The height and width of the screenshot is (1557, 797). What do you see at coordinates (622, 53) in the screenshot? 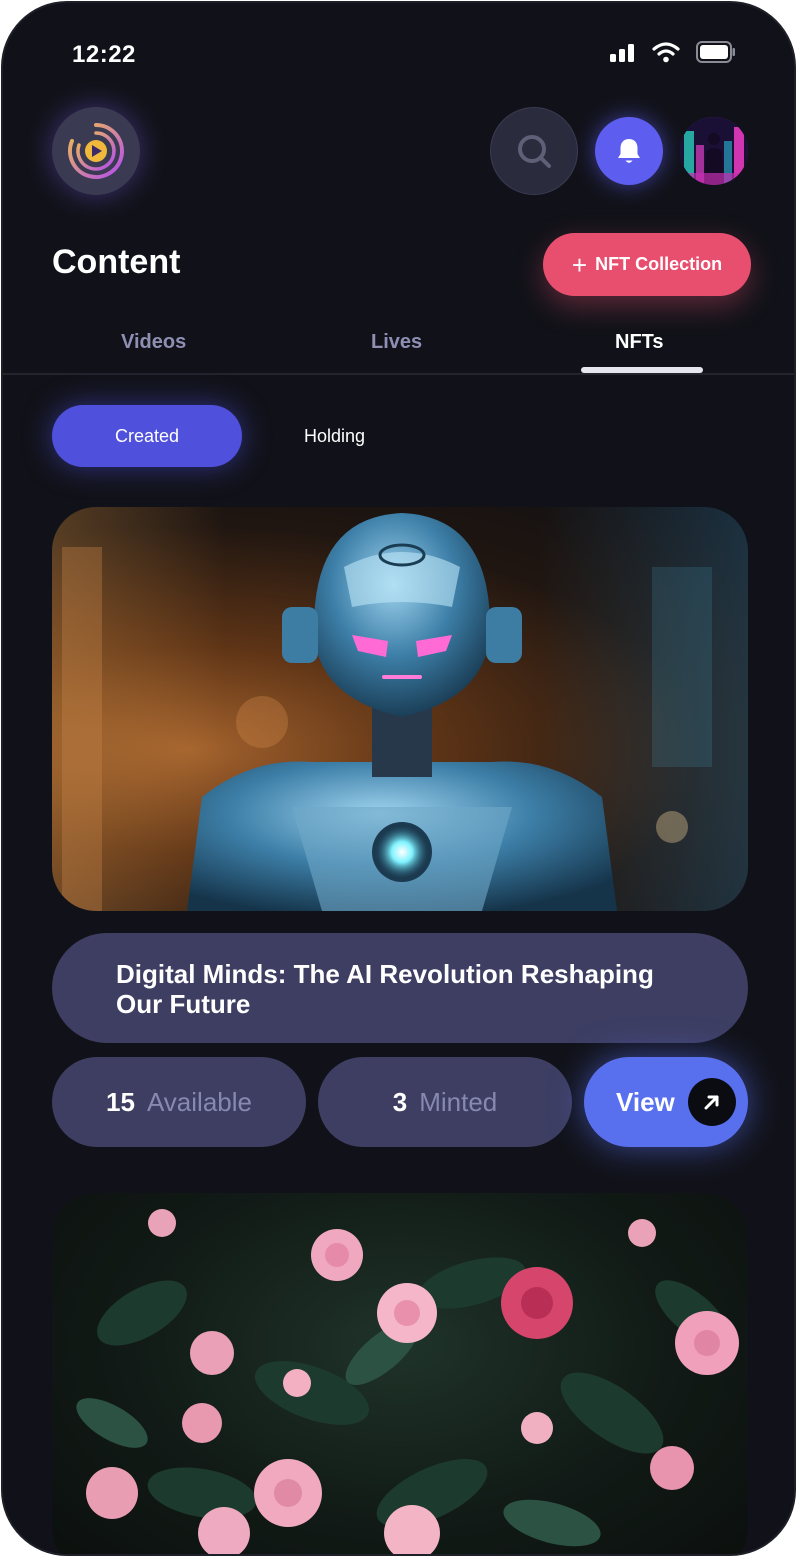
I see `signal-icon` at bounding box center [622, 53].